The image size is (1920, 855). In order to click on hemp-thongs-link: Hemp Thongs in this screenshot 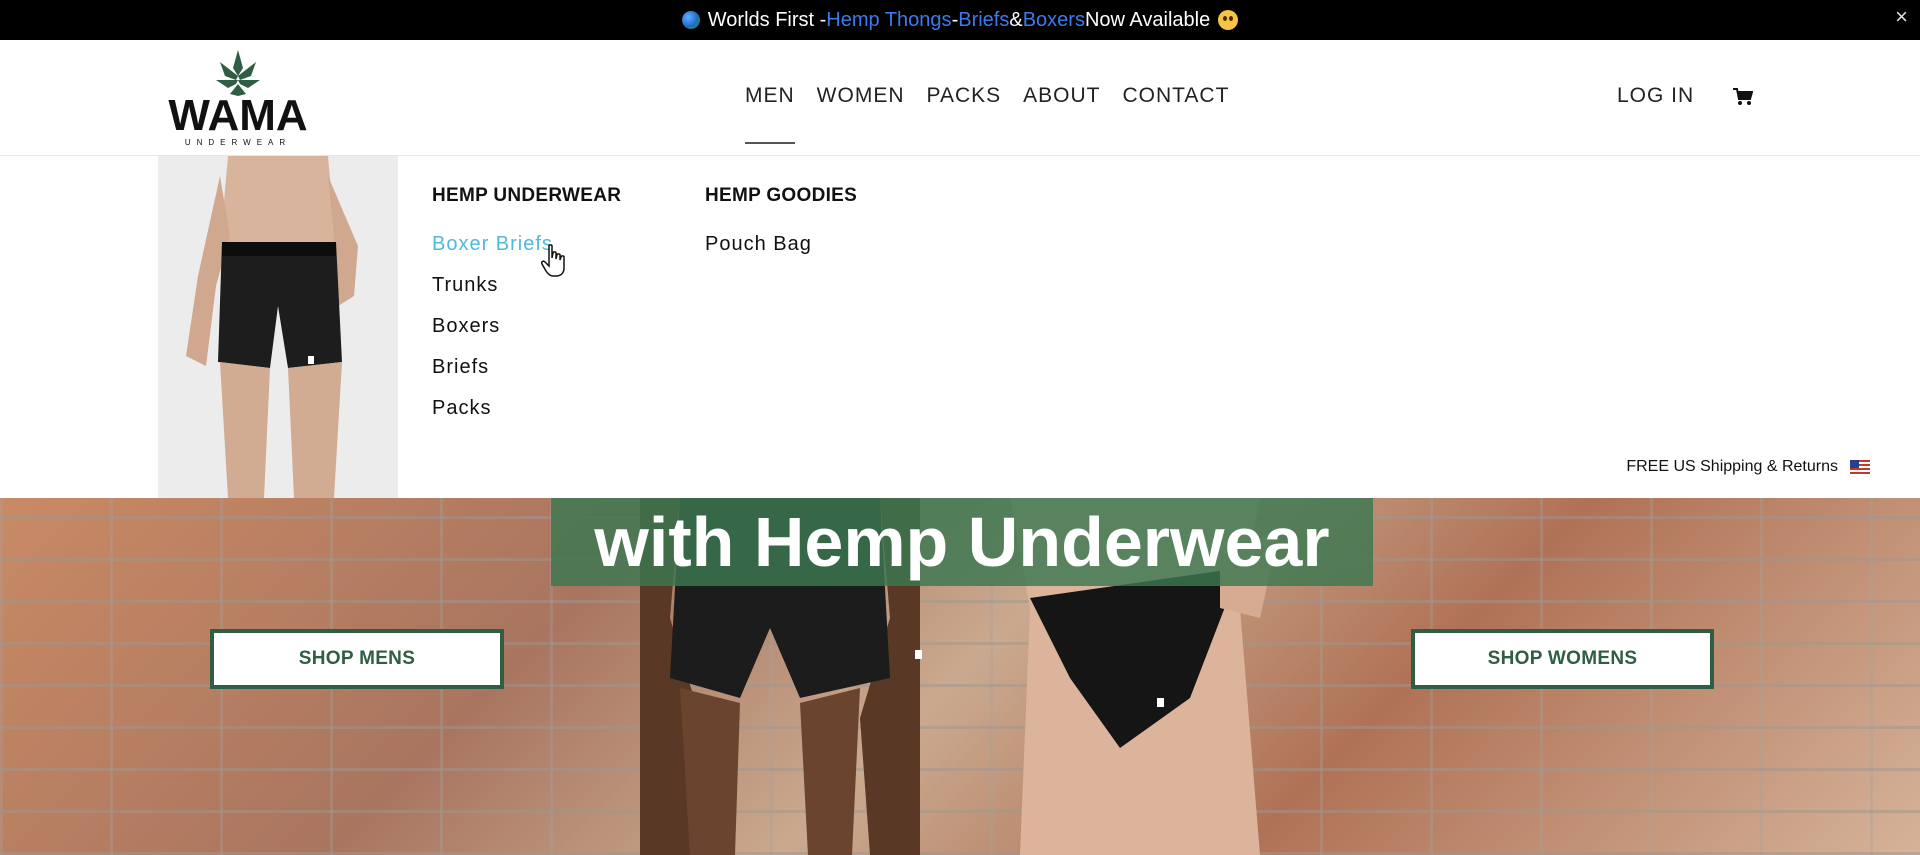, I will do `click(888, 20)`.